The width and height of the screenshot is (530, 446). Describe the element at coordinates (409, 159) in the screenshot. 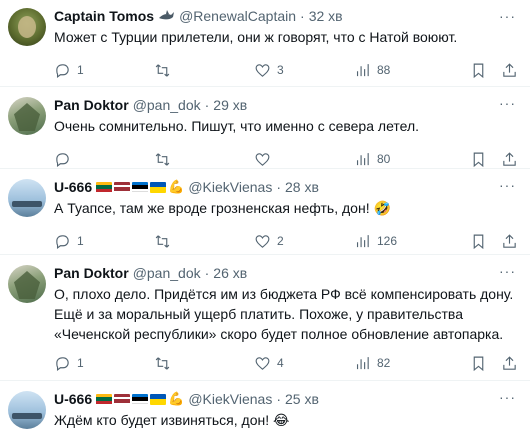

I see `views-button: 80` at that location.